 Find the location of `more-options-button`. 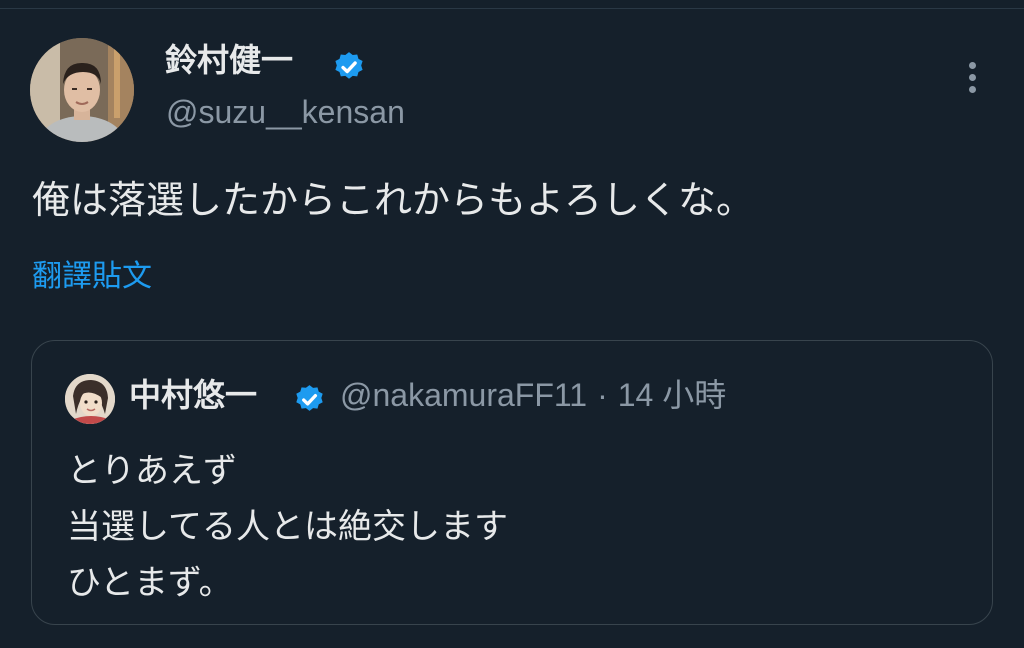

more-options-button is located at coordinates (972, 80).